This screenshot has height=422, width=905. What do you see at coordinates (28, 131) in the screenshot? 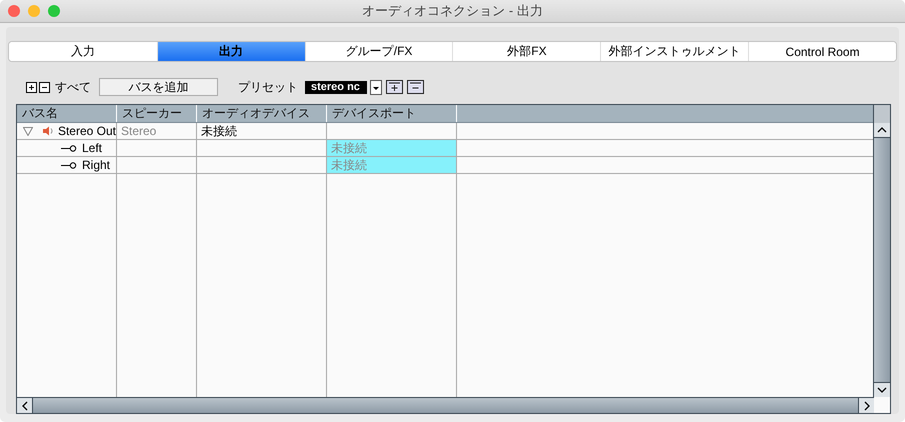
I see `expand-toggle-icon` at bounding box center [28, 131].